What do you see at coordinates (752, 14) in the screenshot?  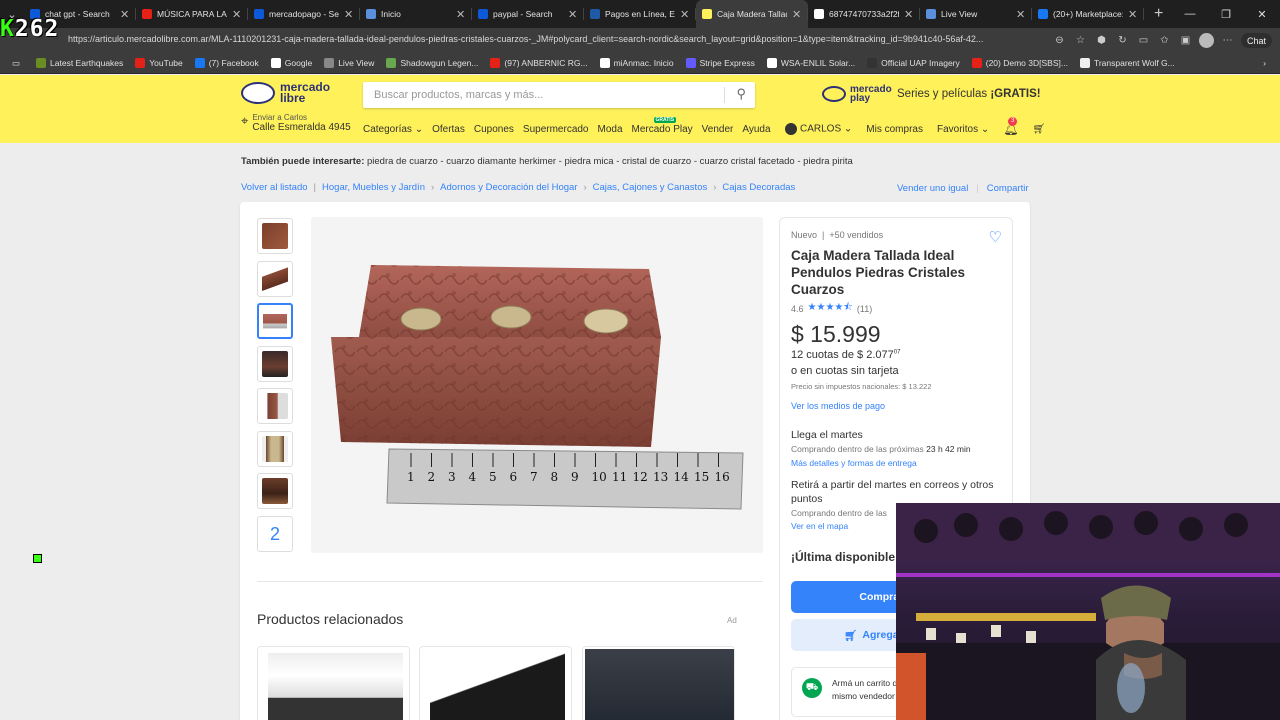 I see `browser-tab: Caja Madera Tallada✕` at bounding box center [752, 14].